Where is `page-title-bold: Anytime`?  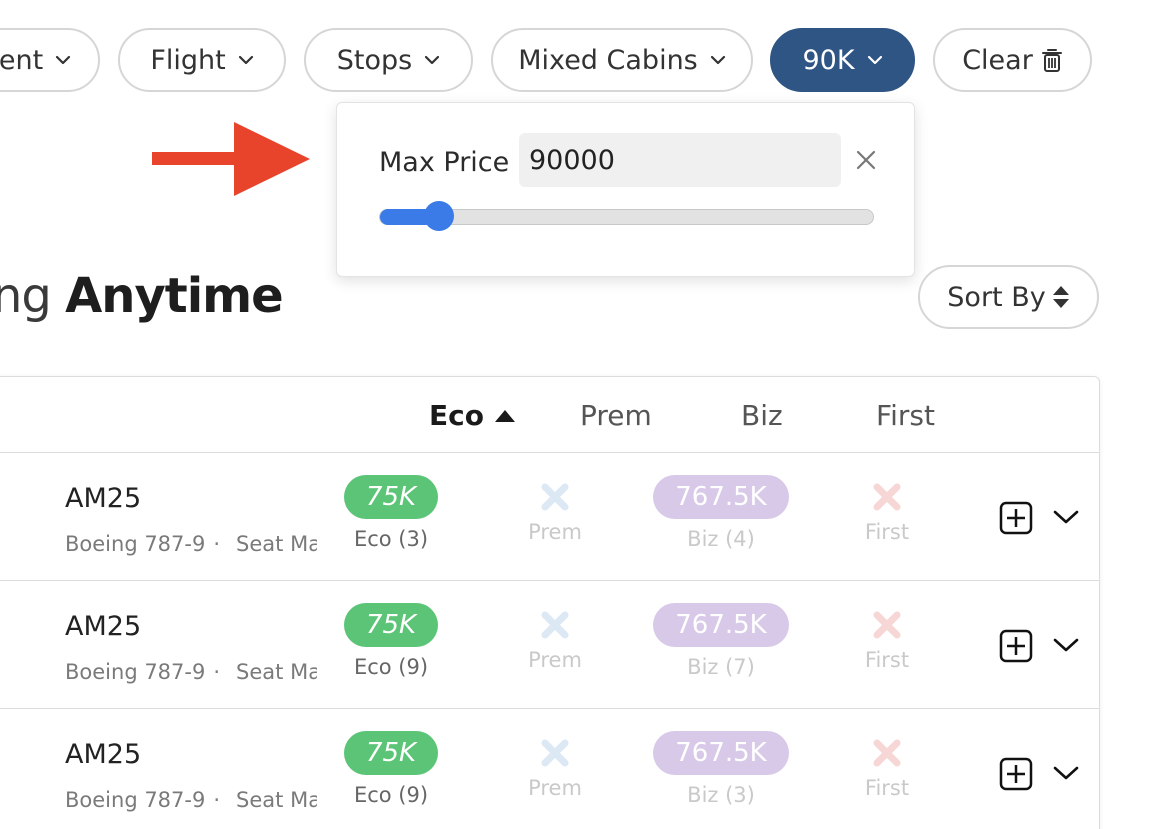
page-title-bold: Anytime is located at coordinates (174, 296).